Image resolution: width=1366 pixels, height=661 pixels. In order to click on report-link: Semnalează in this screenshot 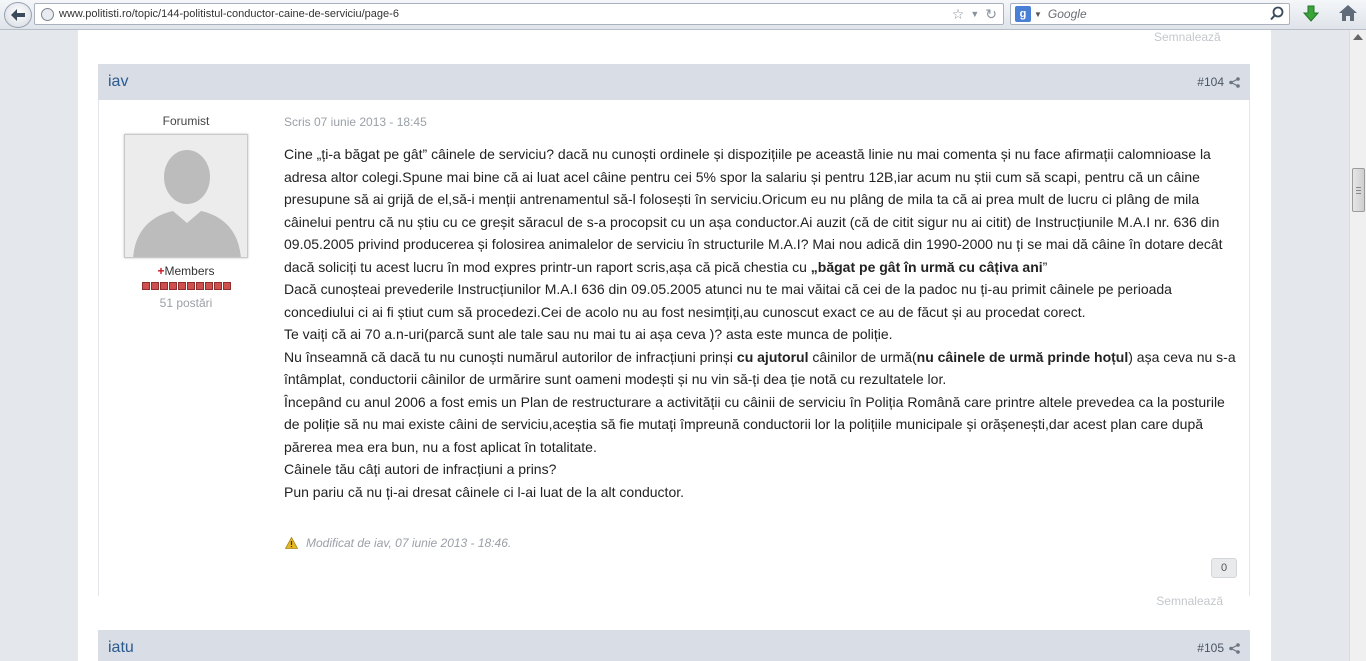, I will do `click(1189, 601)`.